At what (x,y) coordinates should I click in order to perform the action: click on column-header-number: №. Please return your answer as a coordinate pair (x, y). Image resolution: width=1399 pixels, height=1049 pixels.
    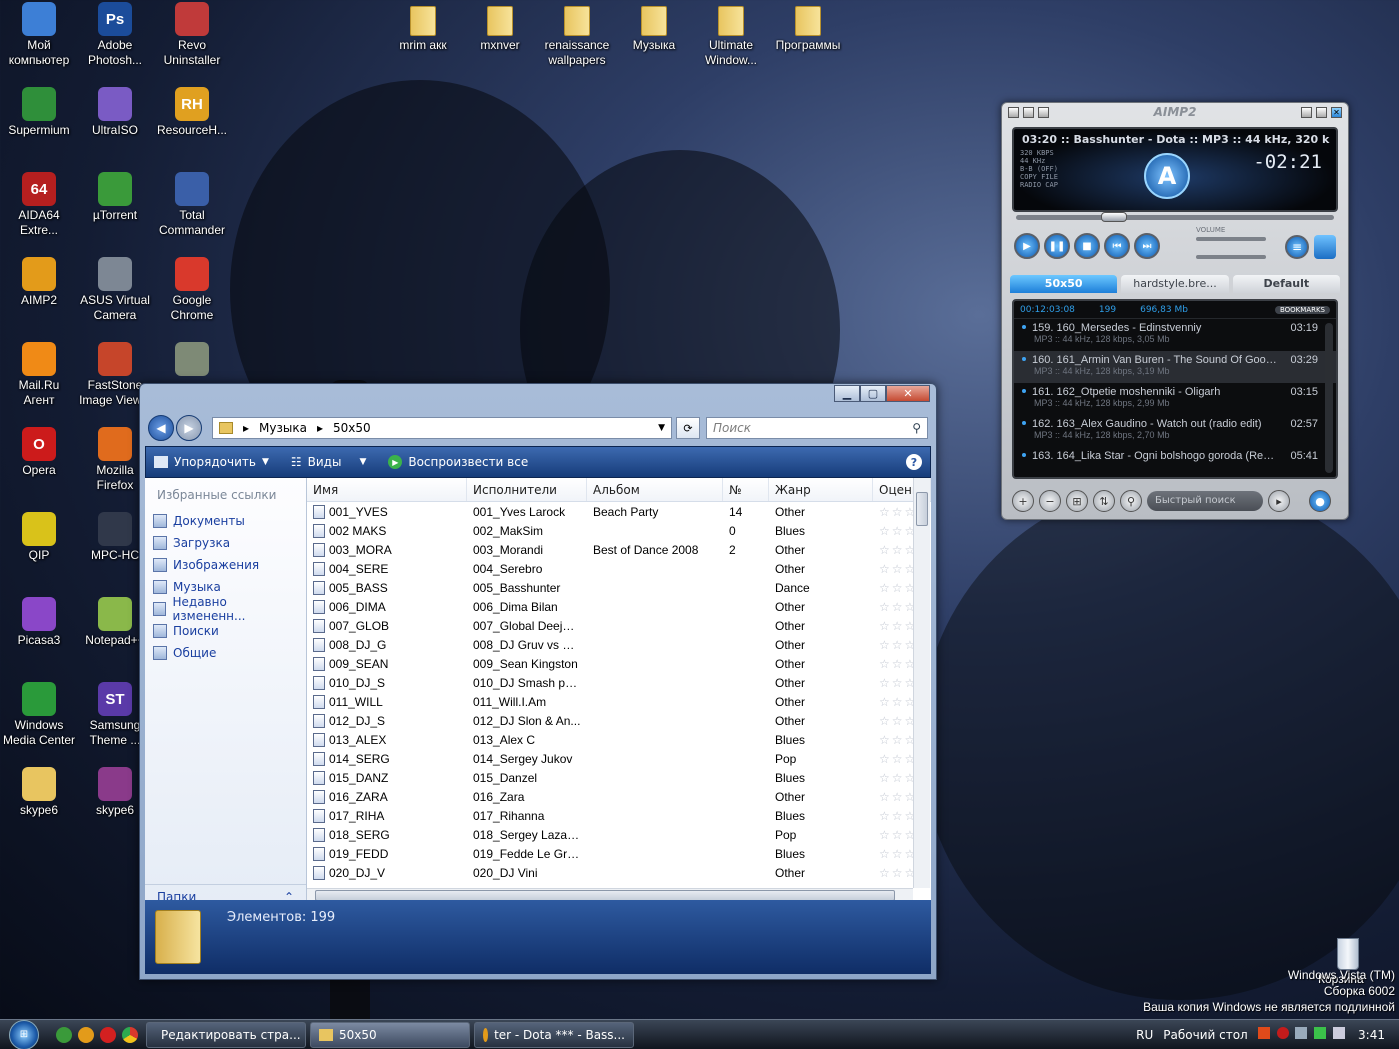
    Looking at the image, I should click on (746, 489).